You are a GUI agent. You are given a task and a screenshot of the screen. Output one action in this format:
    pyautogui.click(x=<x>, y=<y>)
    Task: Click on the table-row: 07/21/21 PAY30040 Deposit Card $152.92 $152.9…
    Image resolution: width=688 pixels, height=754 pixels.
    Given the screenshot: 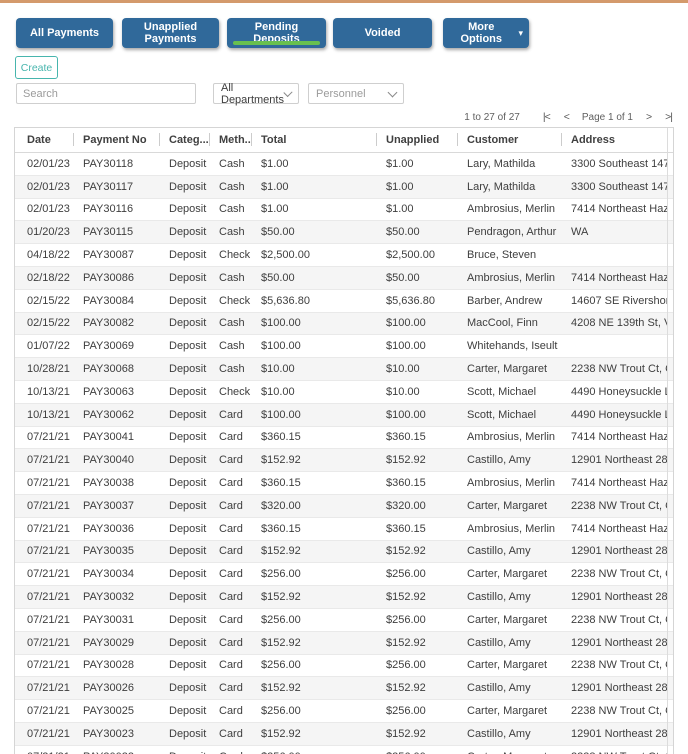 What is the action you would take?
    pyautogui.click(x=344, y=461)
    